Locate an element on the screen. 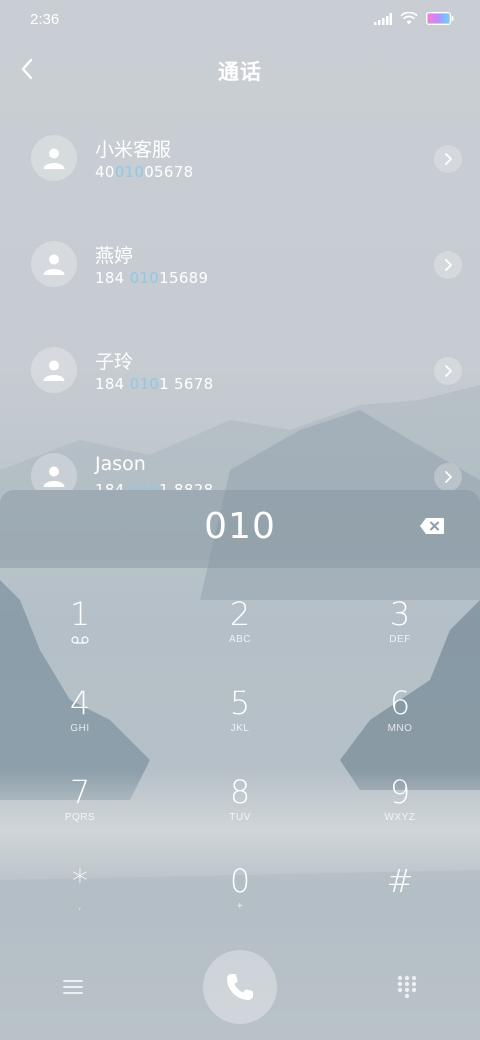 The image size is (480, 1040). contact-item: 燕婷 184 01015689 is located at coordinates (240, 266).